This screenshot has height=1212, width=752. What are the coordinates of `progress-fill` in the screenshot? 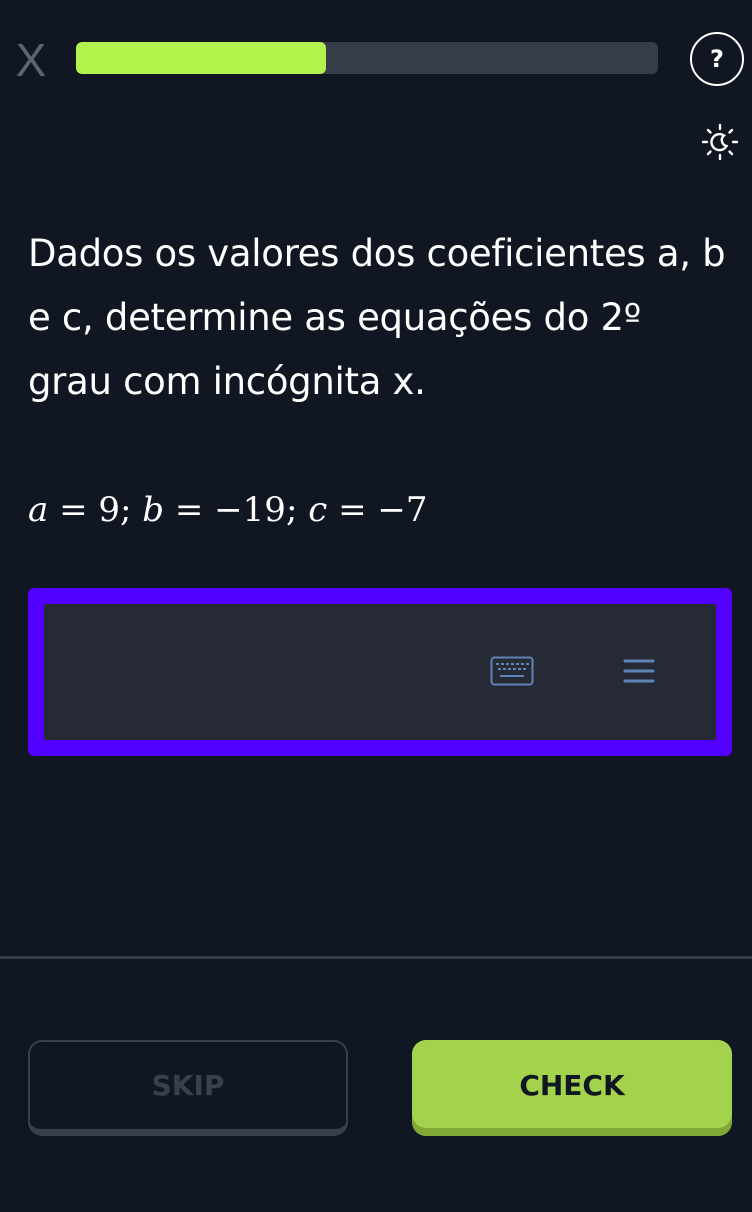 It's located at (201, 58).